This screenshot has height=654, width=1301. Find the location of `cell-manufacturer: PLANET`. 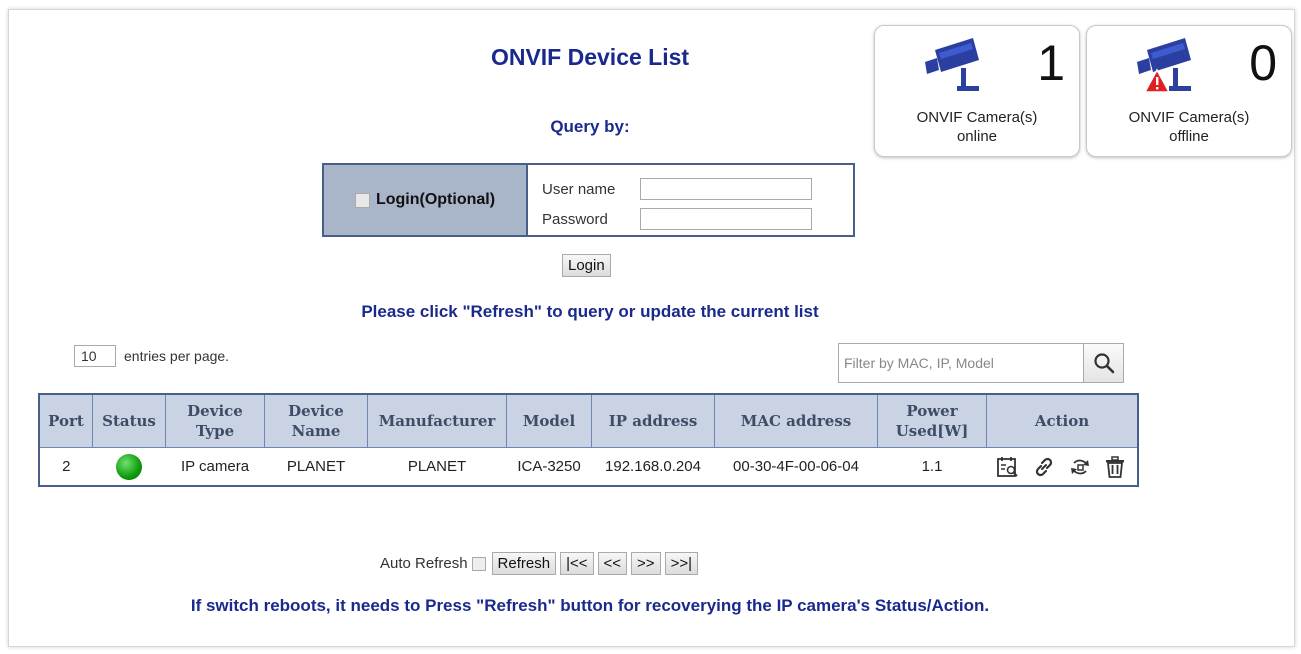

cell-manufacturer: PLANET is located at coordinates (437, 466).